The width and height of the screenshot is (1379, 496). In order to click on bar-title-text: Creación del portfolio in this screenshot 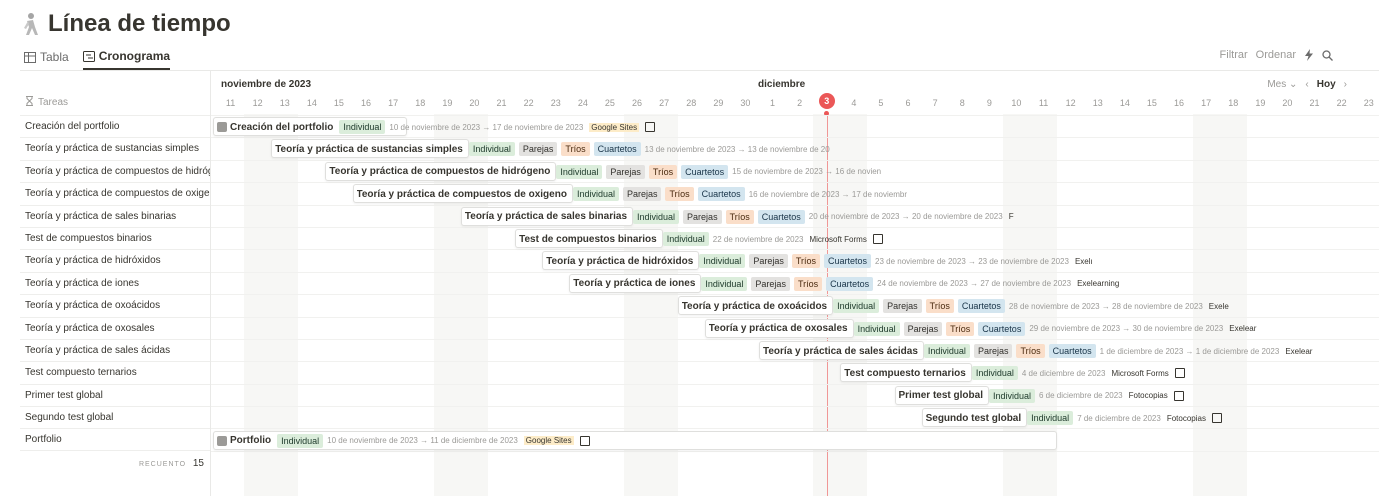, I will do `click(282, 127)`.